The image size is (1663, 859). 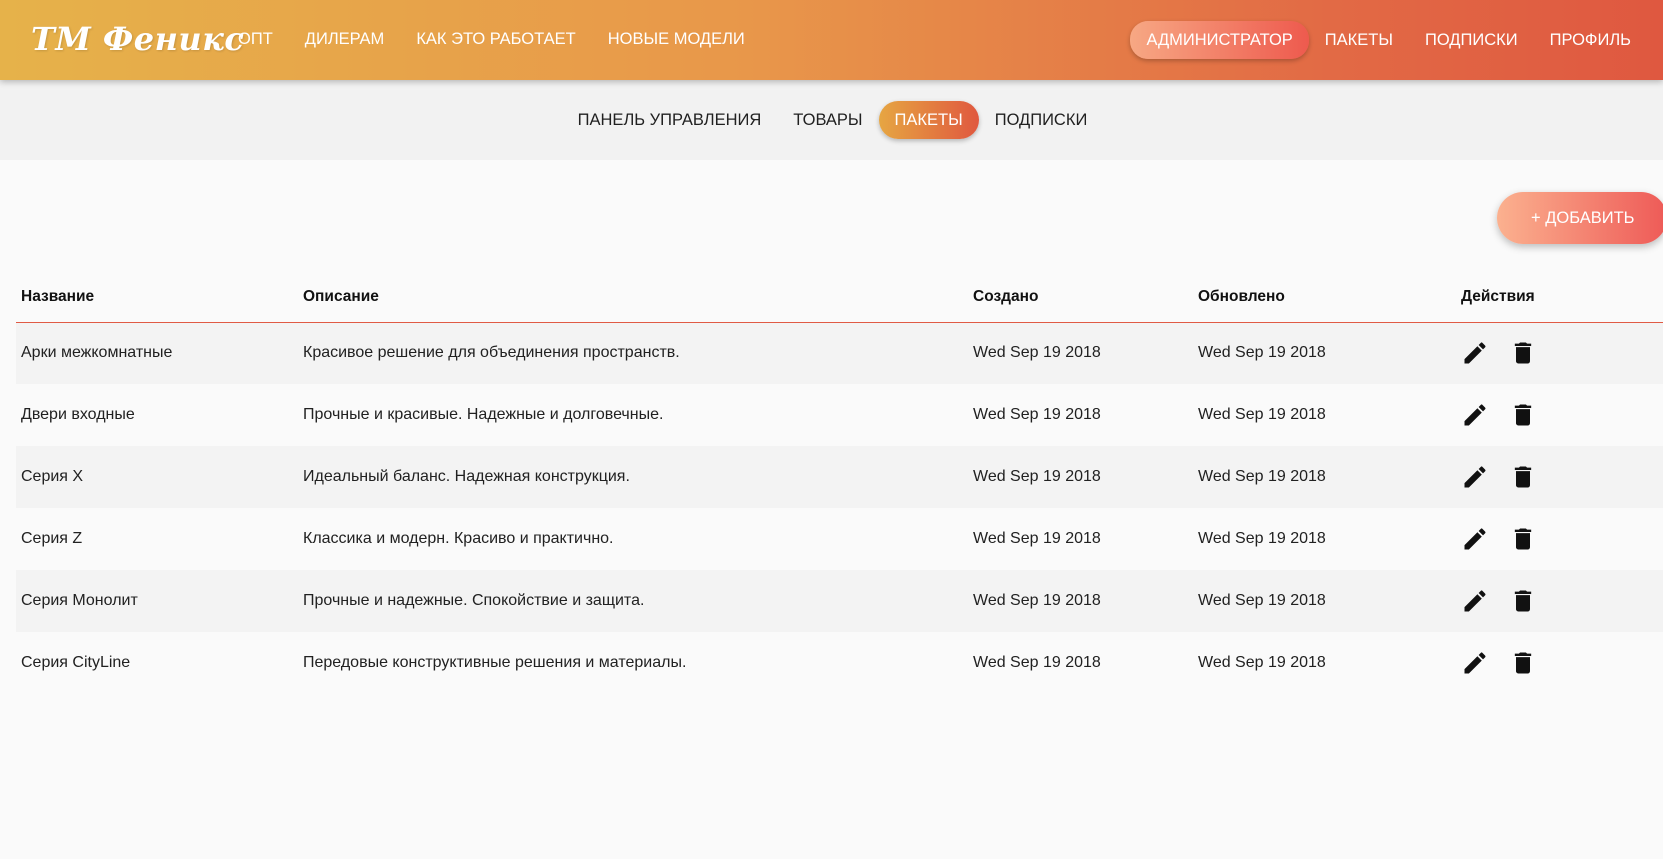 I want to click on nav-link-dealers: ДИЛЕРАМ, so click(x=345, y=39).